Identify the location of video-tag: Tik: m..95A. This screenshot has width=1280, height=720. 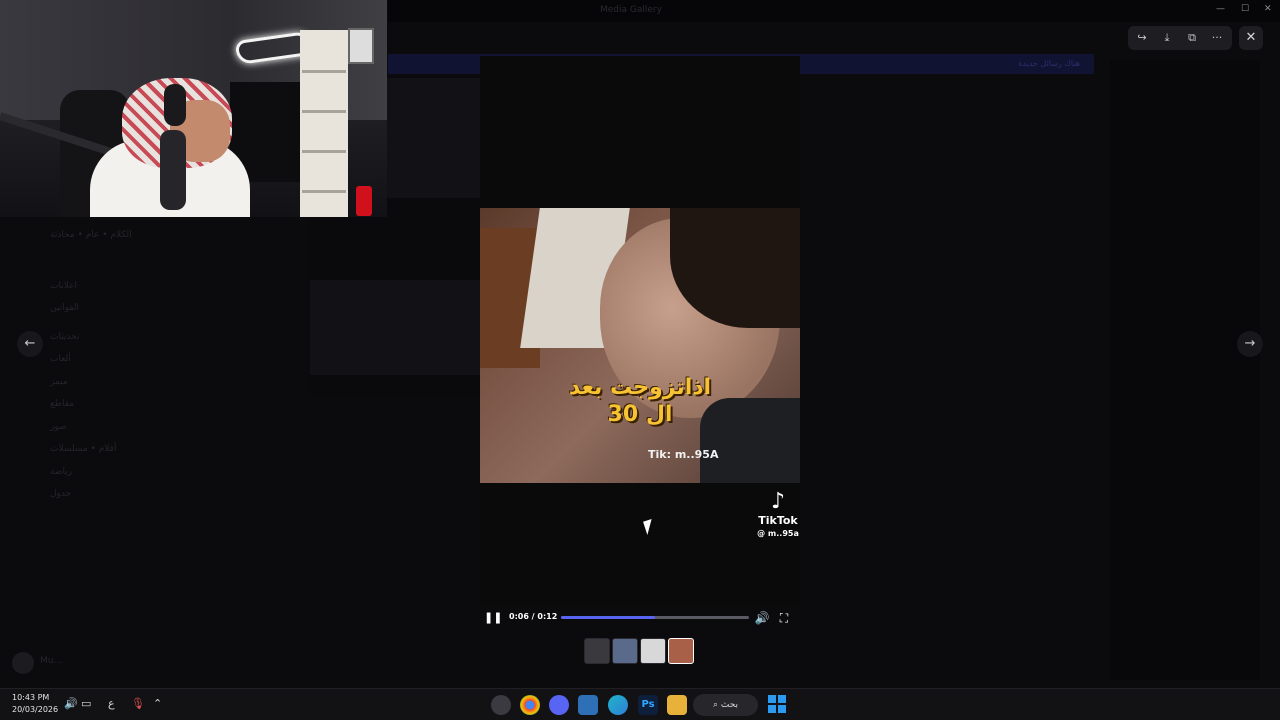
(683, 454).